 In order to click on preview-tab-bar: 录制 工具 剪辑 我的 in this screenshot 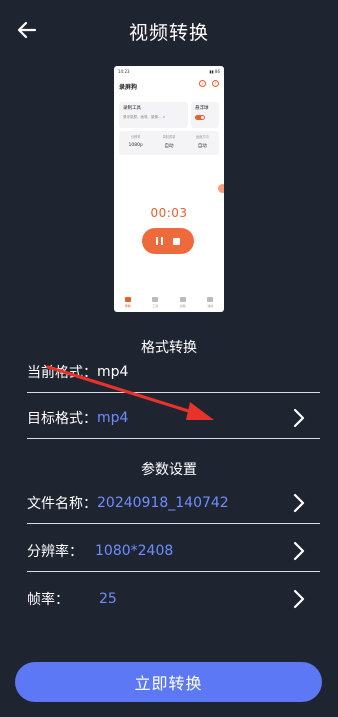, I will do `click(169, 302)`.